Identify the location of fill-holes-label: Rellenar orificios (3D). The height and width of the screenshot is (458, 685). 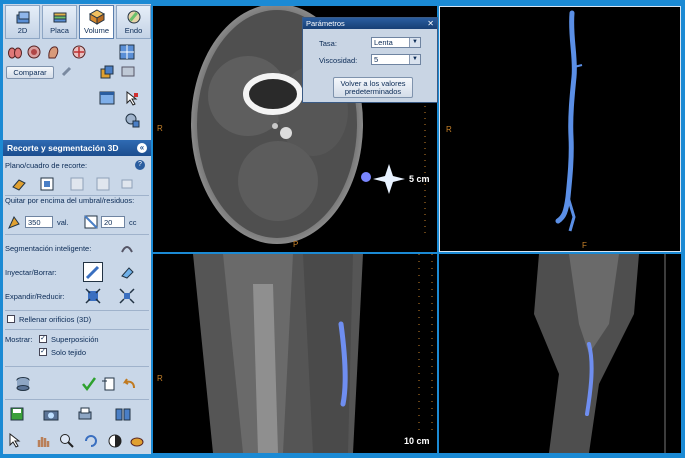
(55, 319).